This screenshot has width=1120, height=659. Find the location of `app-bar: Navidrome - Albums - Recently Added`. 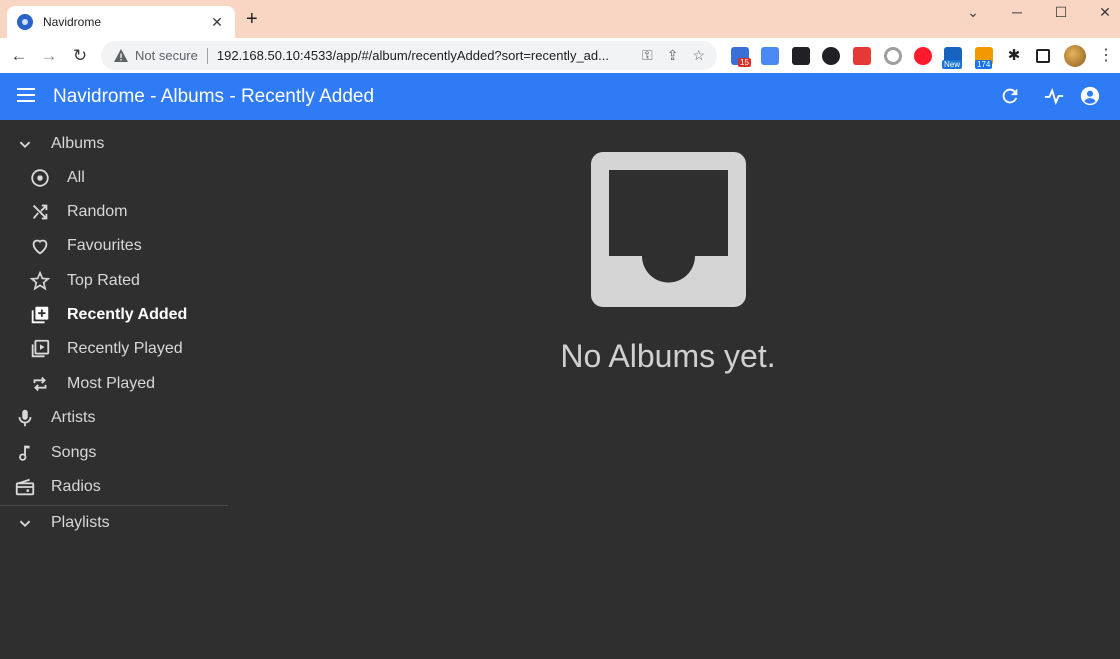

app-bar: Navidrome - Albums - Recently Added is located at coordinates (560, 96).